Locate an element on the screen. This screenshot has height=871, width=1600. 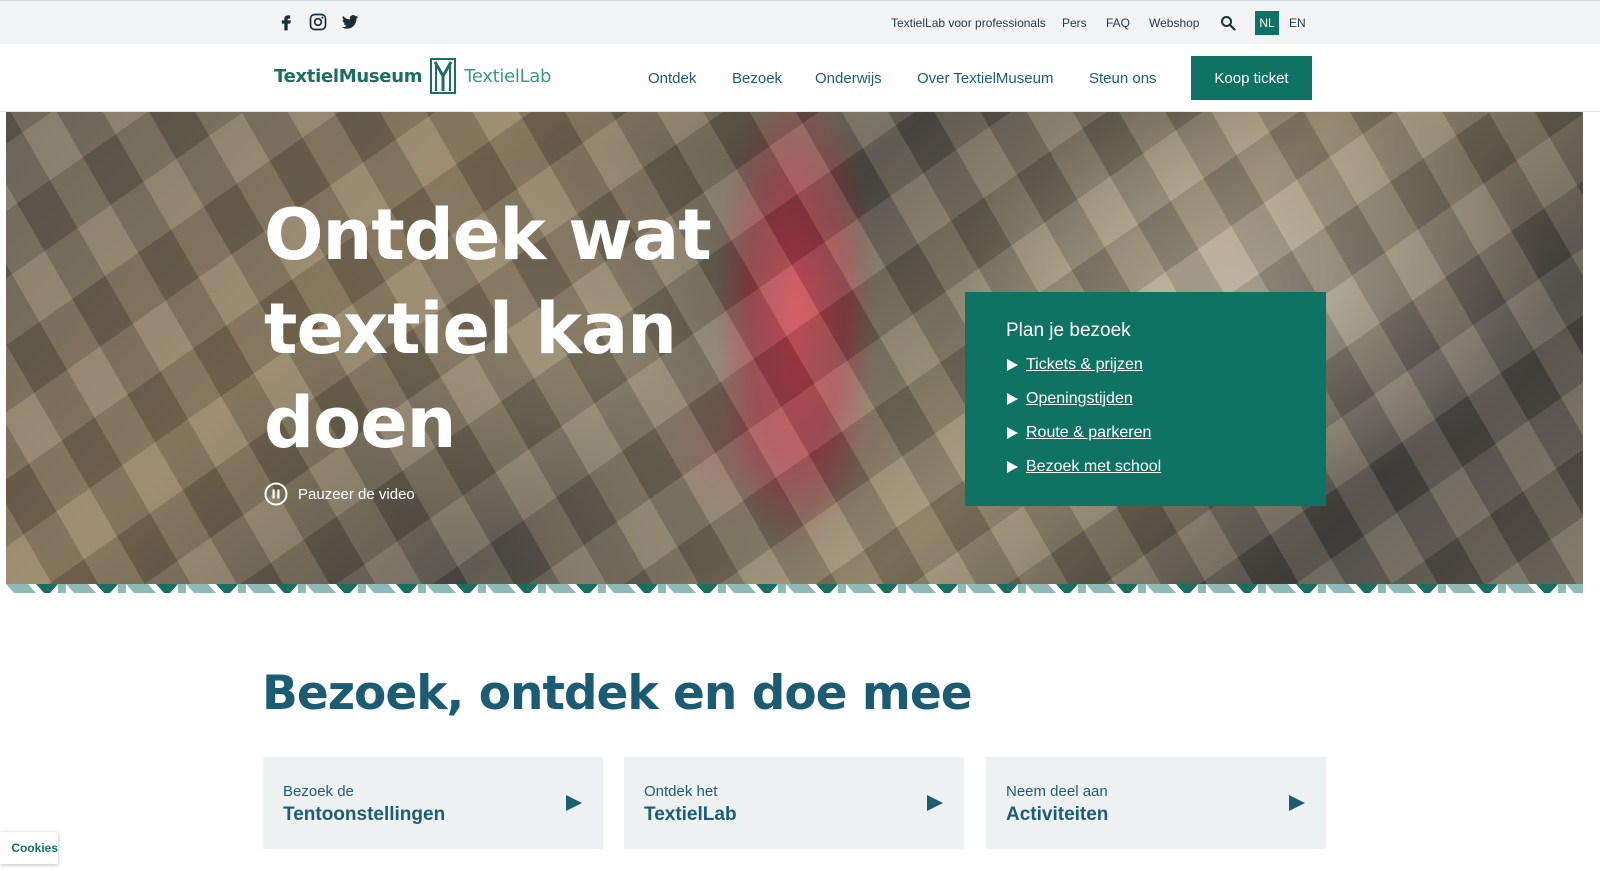
section-title: Bezoek, ontdek en doe mee is located at coordinates (617, 693).